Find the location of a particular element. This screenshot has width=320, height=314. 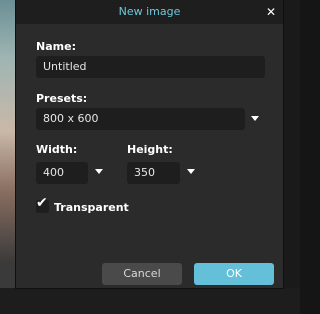

width-input: 400 is located at coordinates (62, 173).